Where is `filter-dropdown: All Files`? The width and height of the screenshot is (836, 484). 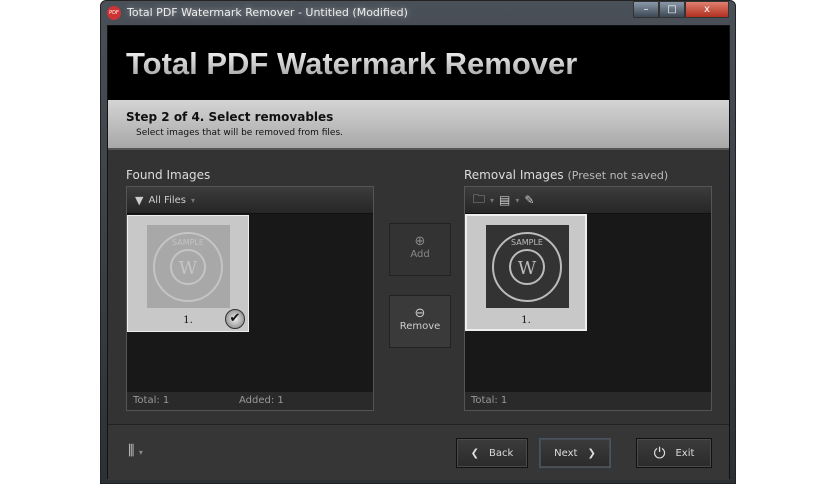 filter-dropdown: All Files is located at coordinates (167, 200).